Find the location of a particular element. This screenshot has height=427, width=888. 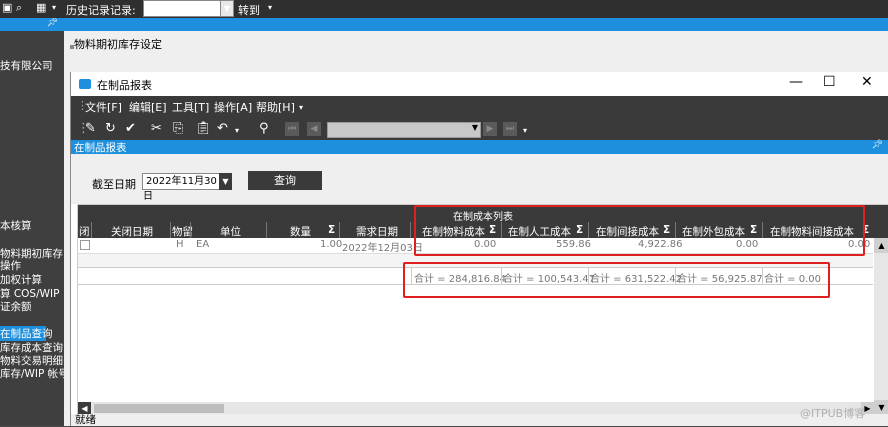

menu-operation: 操作[A] is located at coordinates (233, 107).